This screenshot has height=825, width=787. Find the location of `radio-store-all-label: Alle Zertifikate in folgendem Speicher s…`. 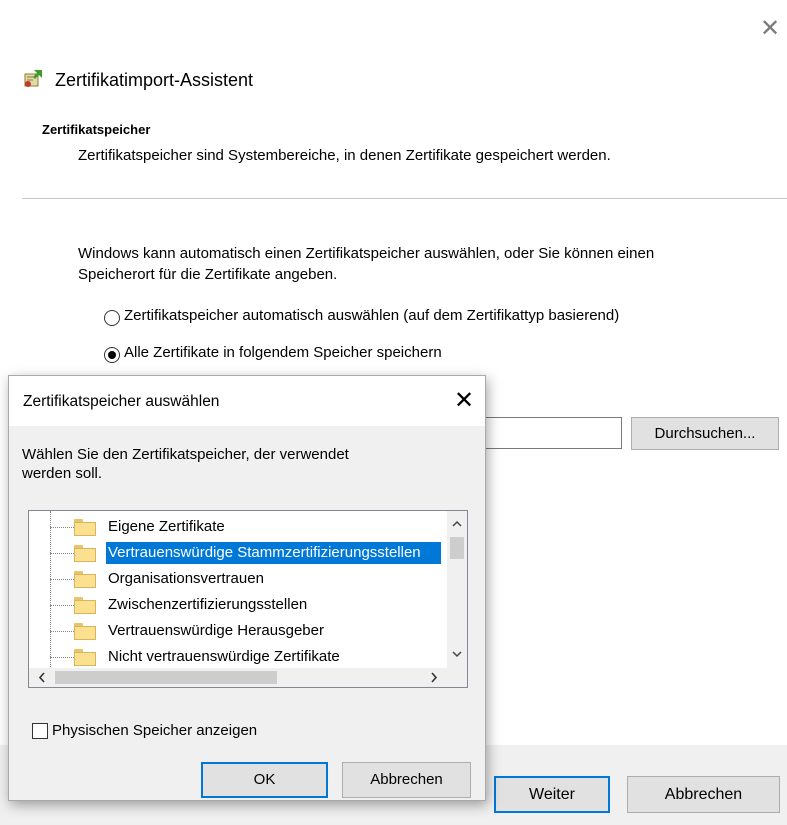

radio-store-all-label: Alle Zertifikate in folgendem Speicher s… is located at coordinates (283, 352).